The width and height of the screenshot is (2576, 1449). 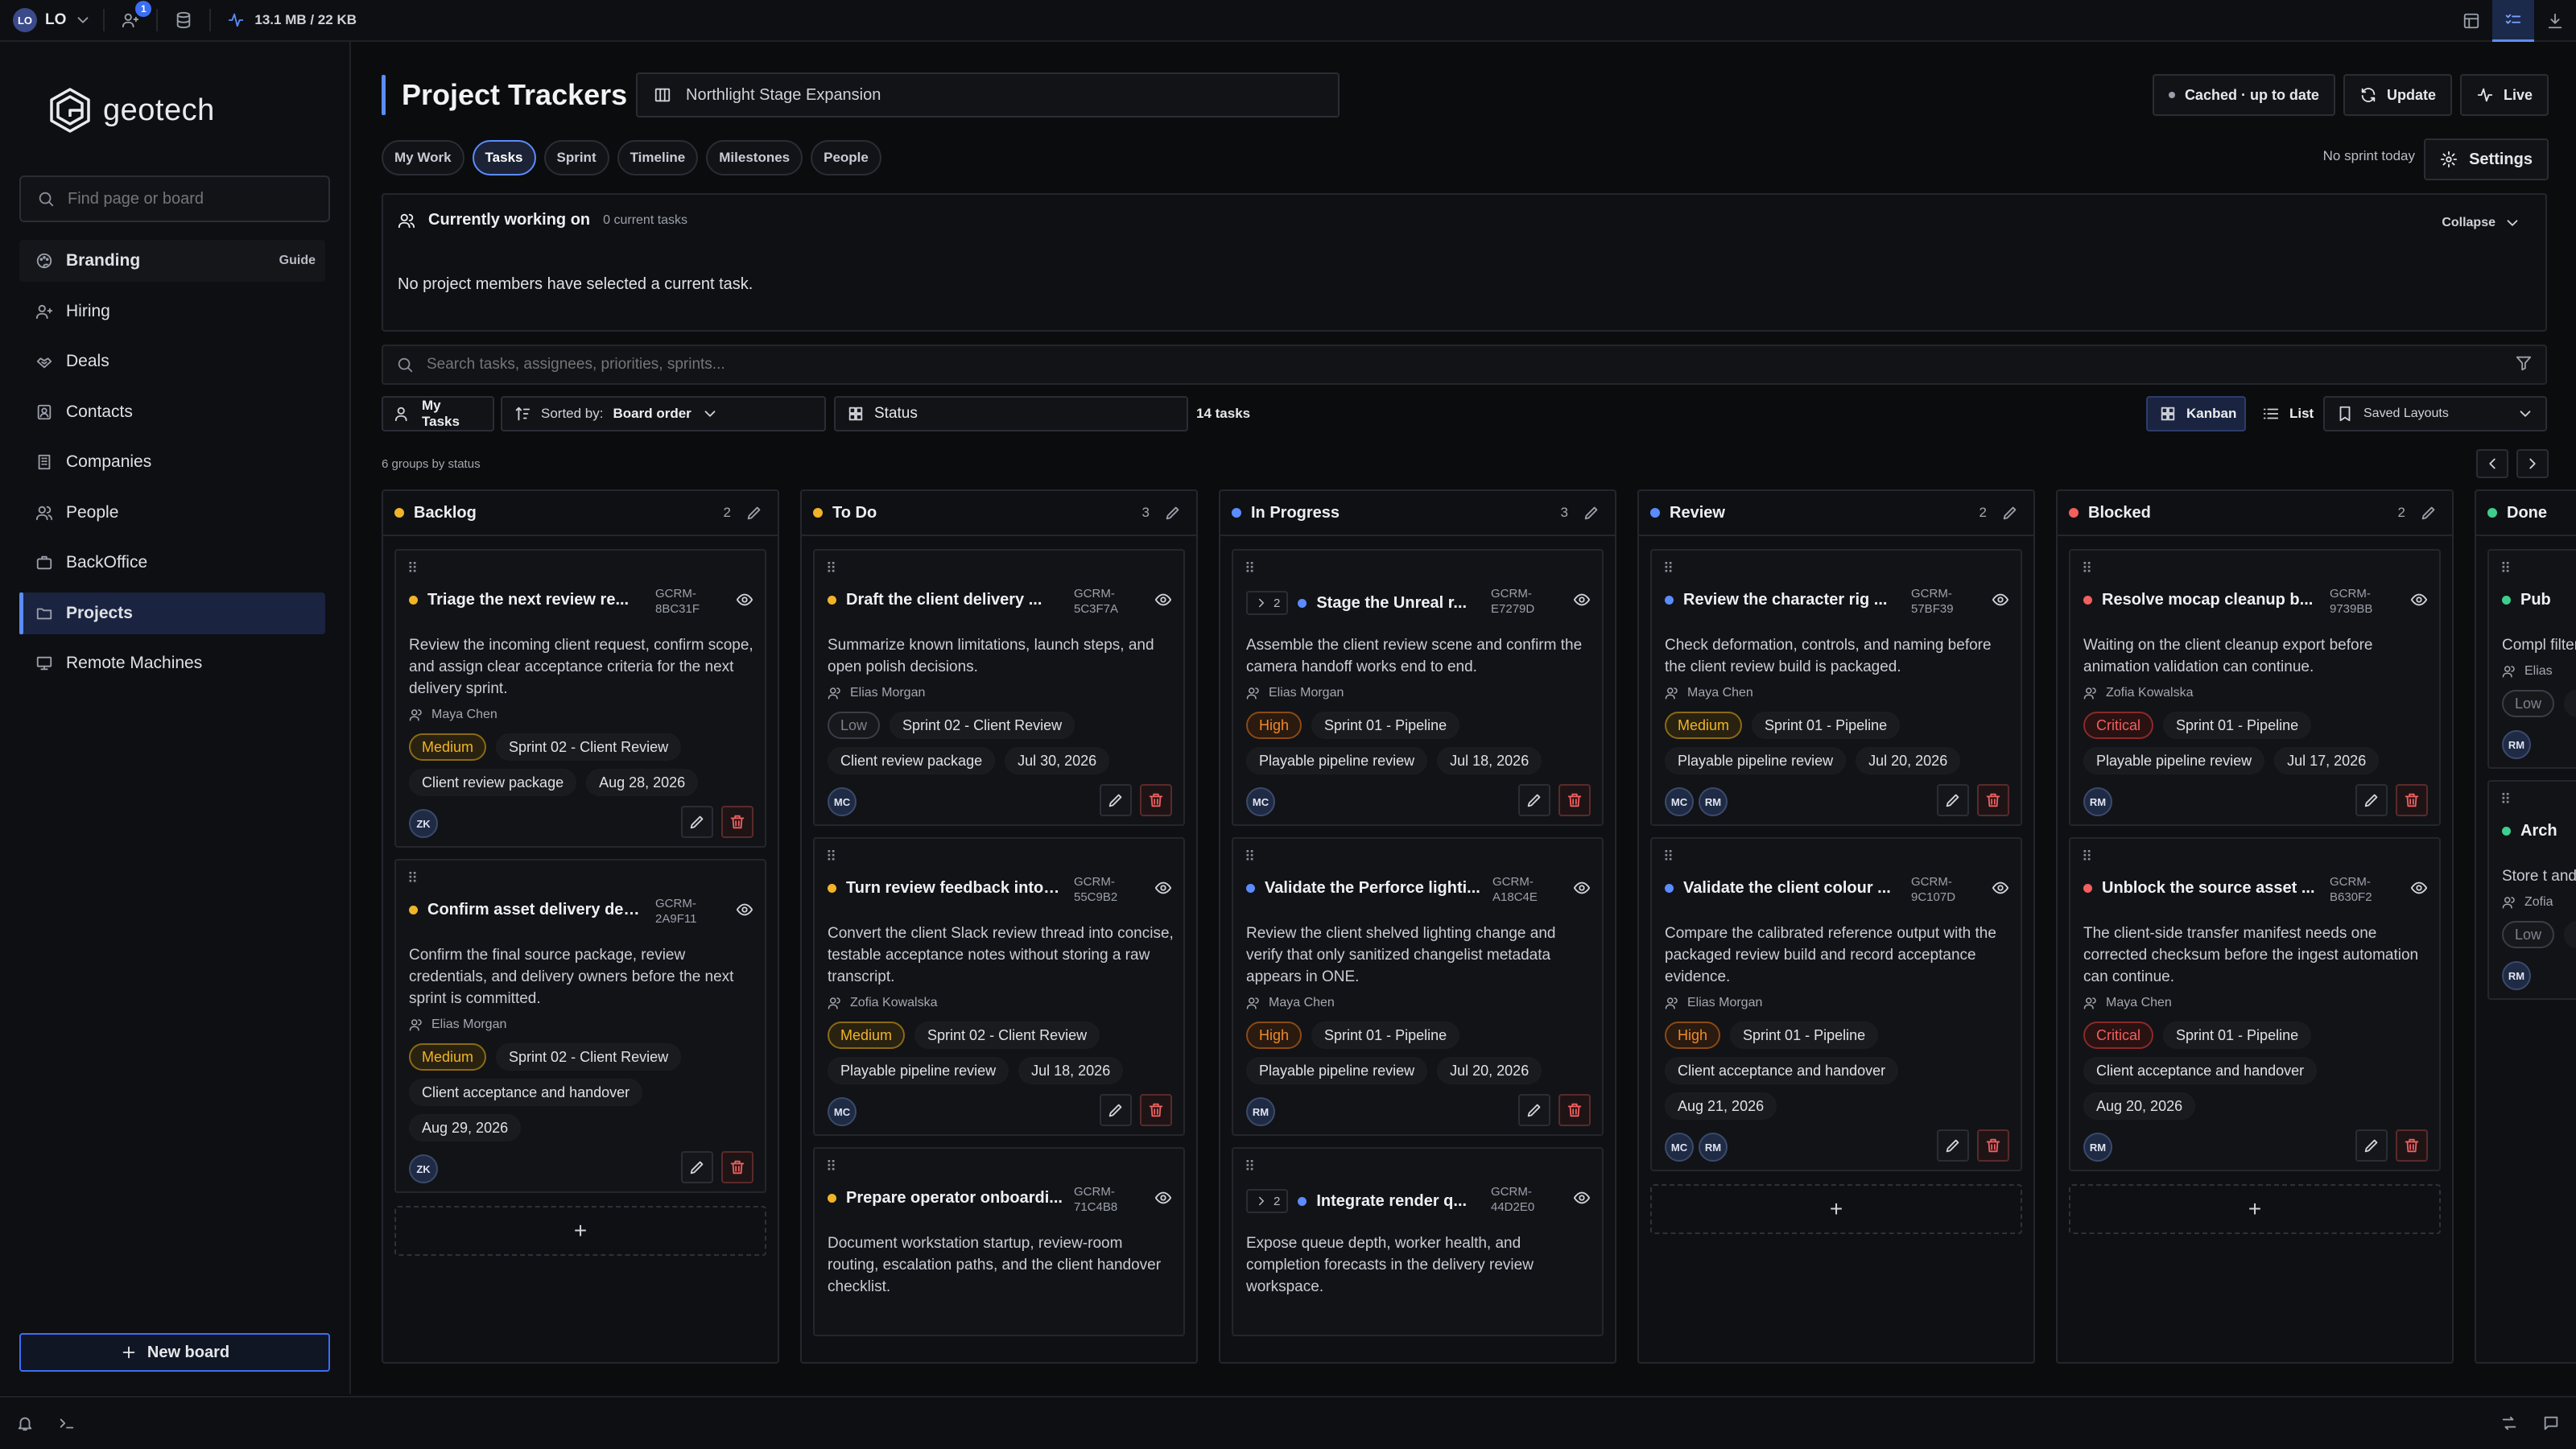 What do you see at coordinates (2532, 463) in the screenshot?
I see `chevron-right-icon` at bounding box center [2532, 463].